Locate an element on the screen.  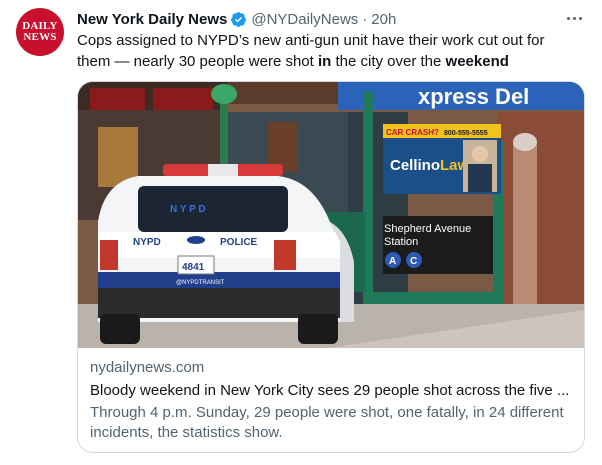
ad-brand-part1: Cellino is located at coordinates (415, 165).